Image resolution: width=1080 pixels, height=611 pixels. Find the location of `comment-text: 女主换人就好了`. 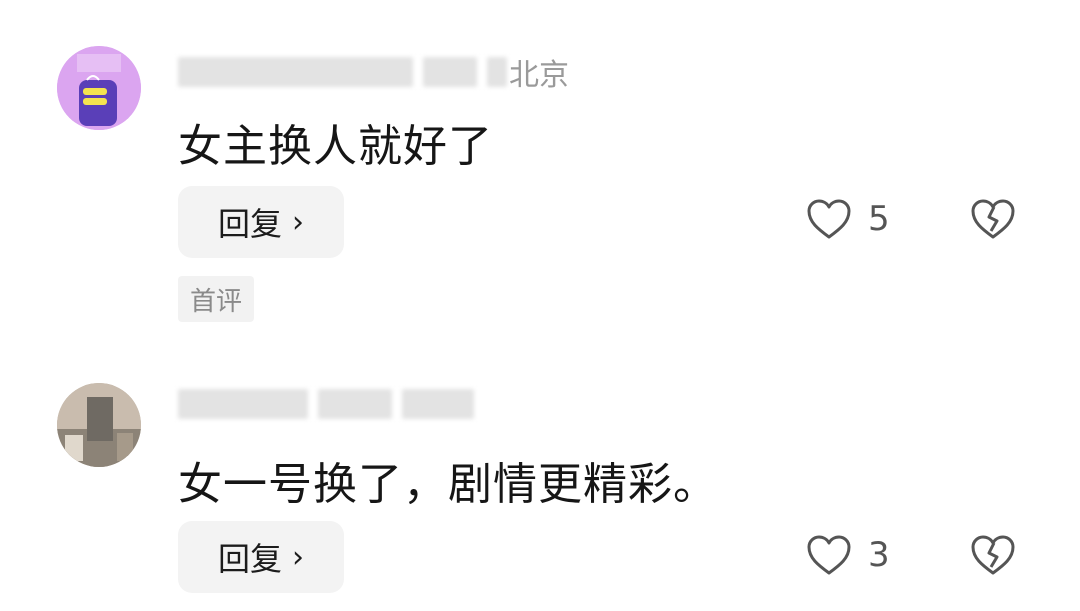

comment-text: 女主换人就好了 is located at coordinates (335, 146).